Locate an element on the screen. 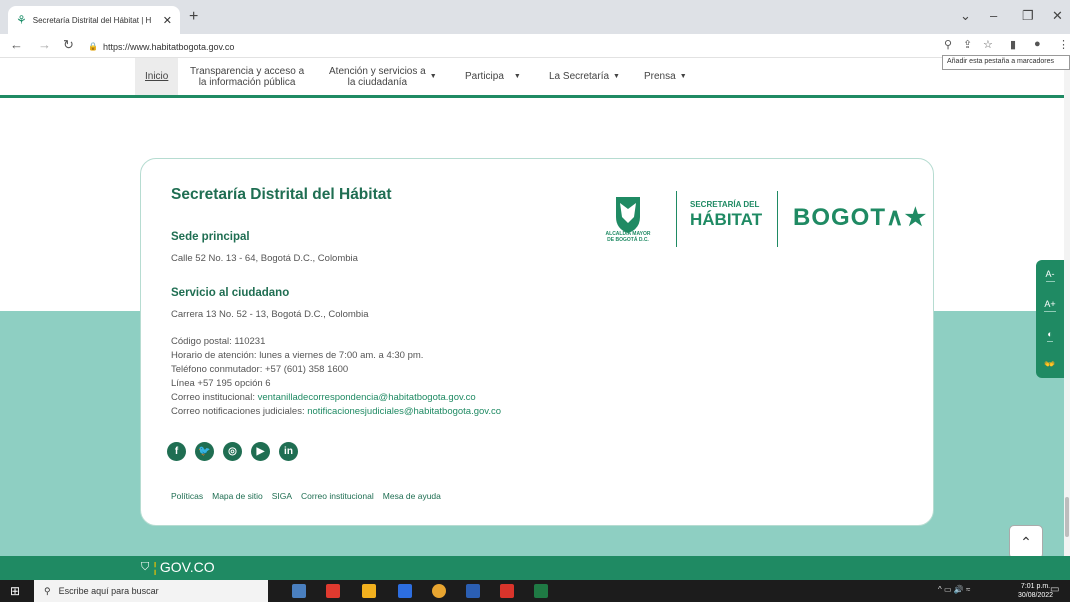  secretaria-line2: HÁBITAT is located at coordinates (726, 219).